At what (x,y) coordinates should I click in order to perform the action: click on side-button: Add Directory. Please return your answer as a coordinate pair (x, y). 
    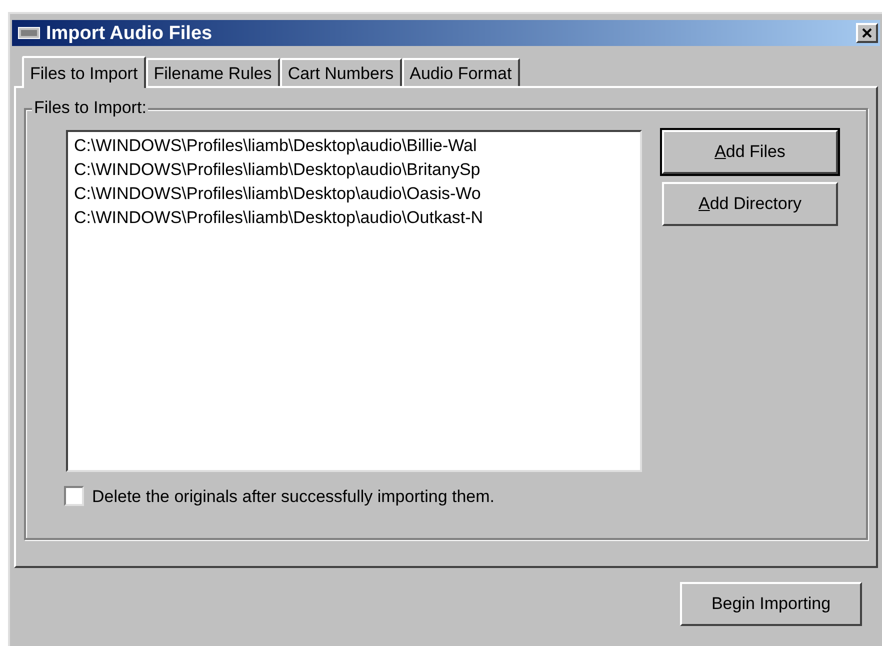
    Looking at the image, I should click on (750, 204).